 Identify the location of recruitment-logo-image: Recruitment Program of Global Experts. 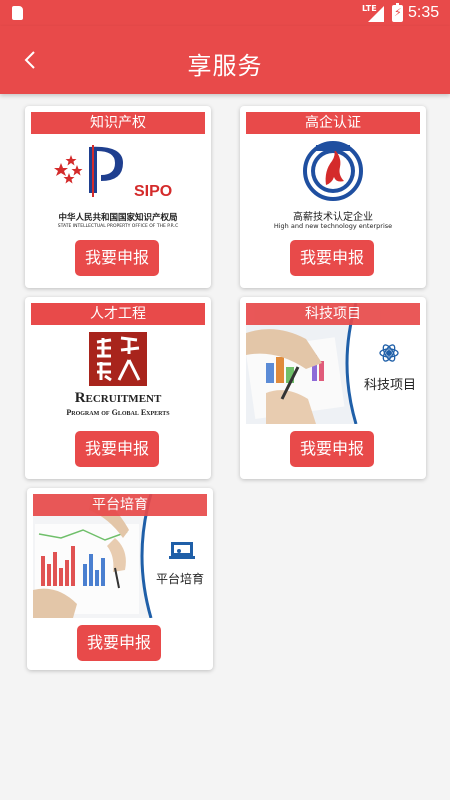
(118, 375).